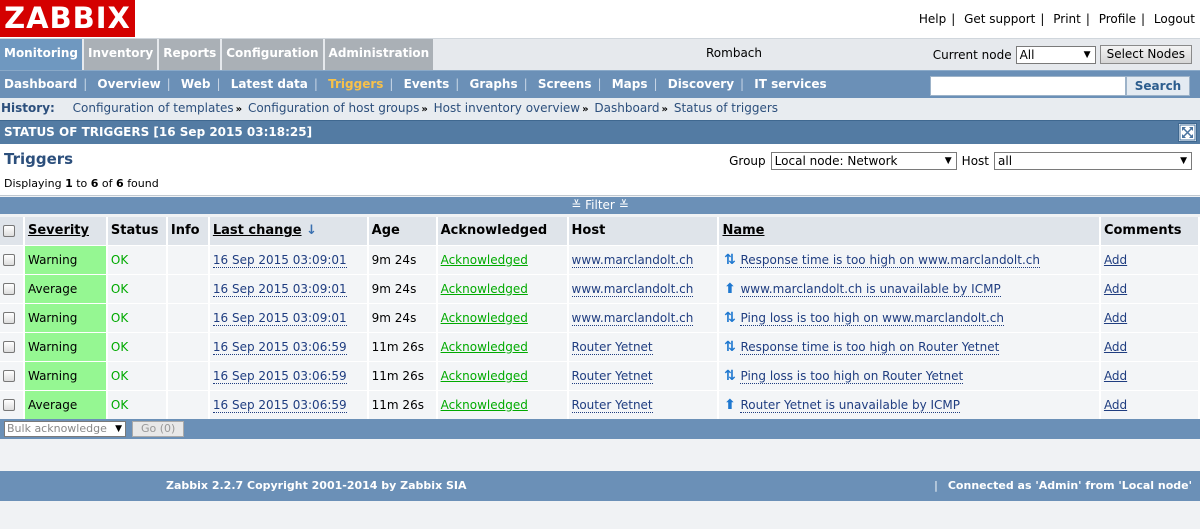 This screenshot has height=529, width=1200. Describe the element at coordinates (269, 84) in the screenshot. I see `submenu-latest-data: Latest data` at that location.